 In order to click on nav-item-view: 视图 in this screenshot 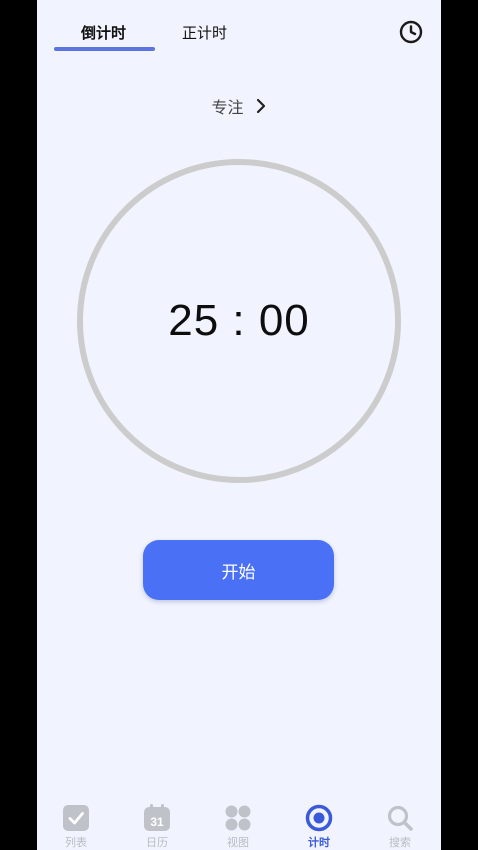, I will do `click(238, 824)`.